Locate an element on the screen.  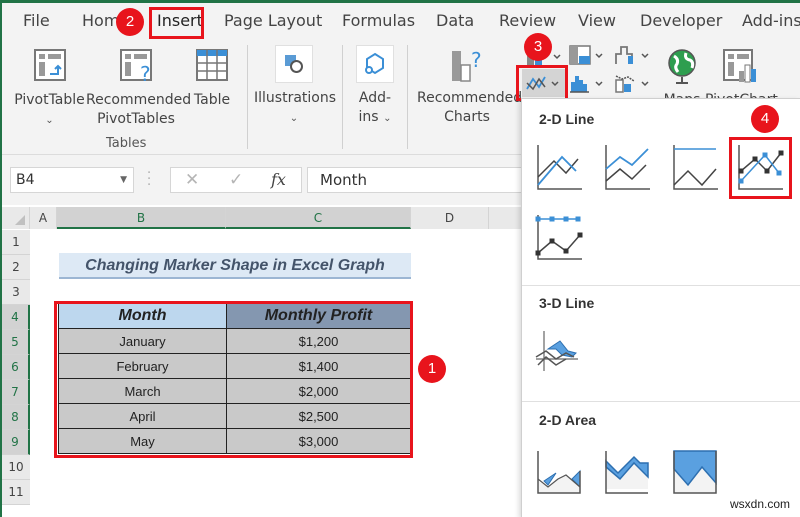
recommended-pivottables-button: ? Recommended PivotTables is located at coordinates (138, 88).